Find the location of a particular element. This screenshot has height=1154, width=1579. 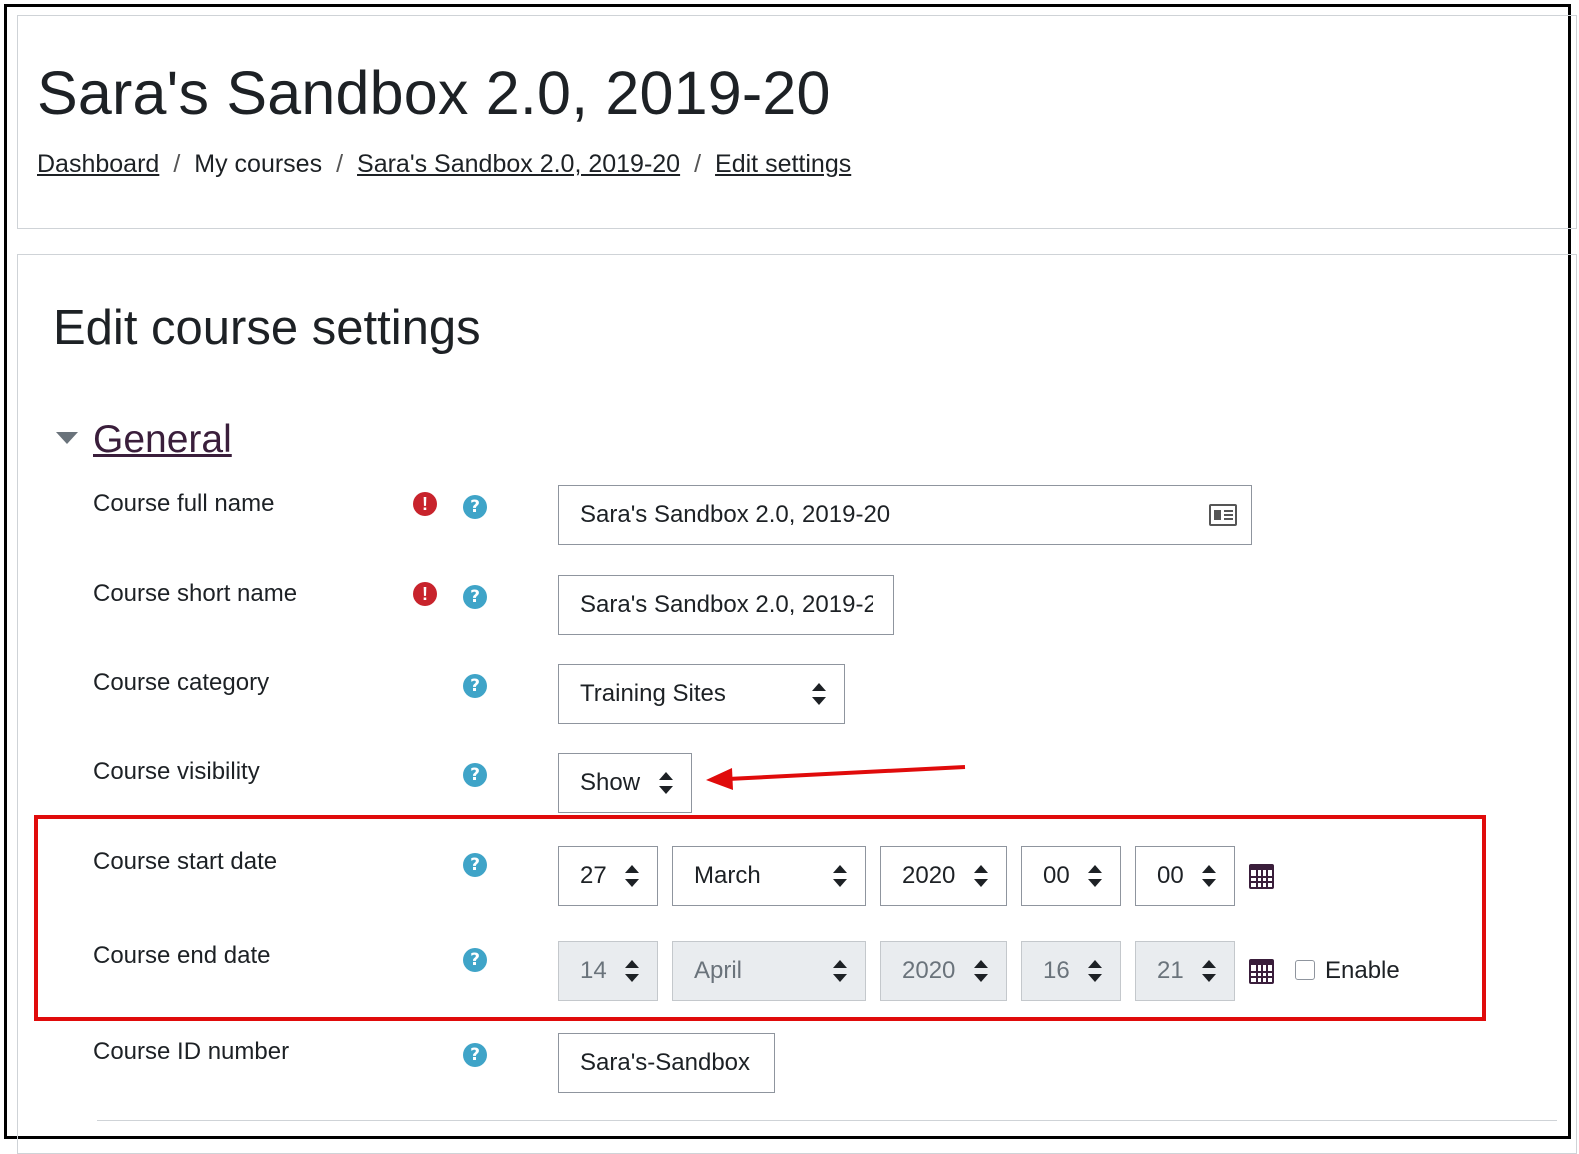

section-divider is located at coordinates (827, 1120).